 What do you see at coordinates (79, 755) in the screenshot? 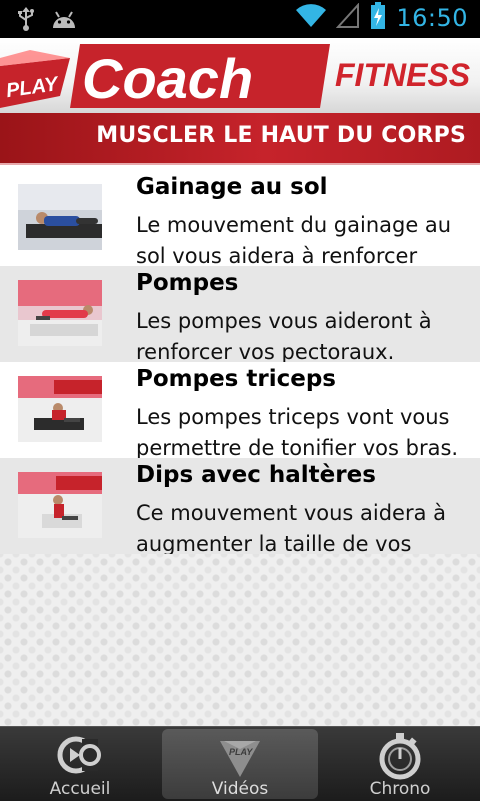
I see `coach-logo-icon` at bounding box center [79, 755].